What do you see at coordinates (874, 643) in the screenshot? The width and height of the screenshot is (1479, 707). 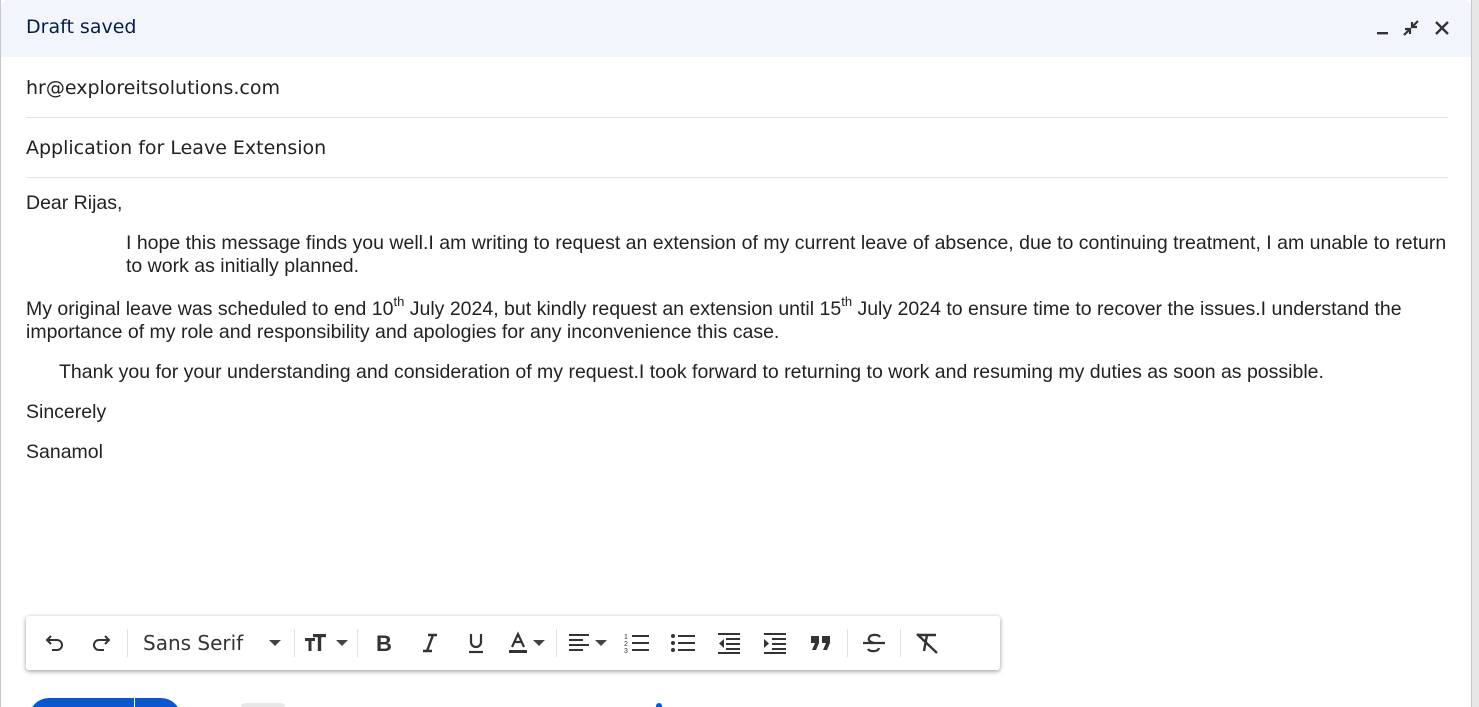 I see `strikethrough-icon` at bounding box center [874, 643].